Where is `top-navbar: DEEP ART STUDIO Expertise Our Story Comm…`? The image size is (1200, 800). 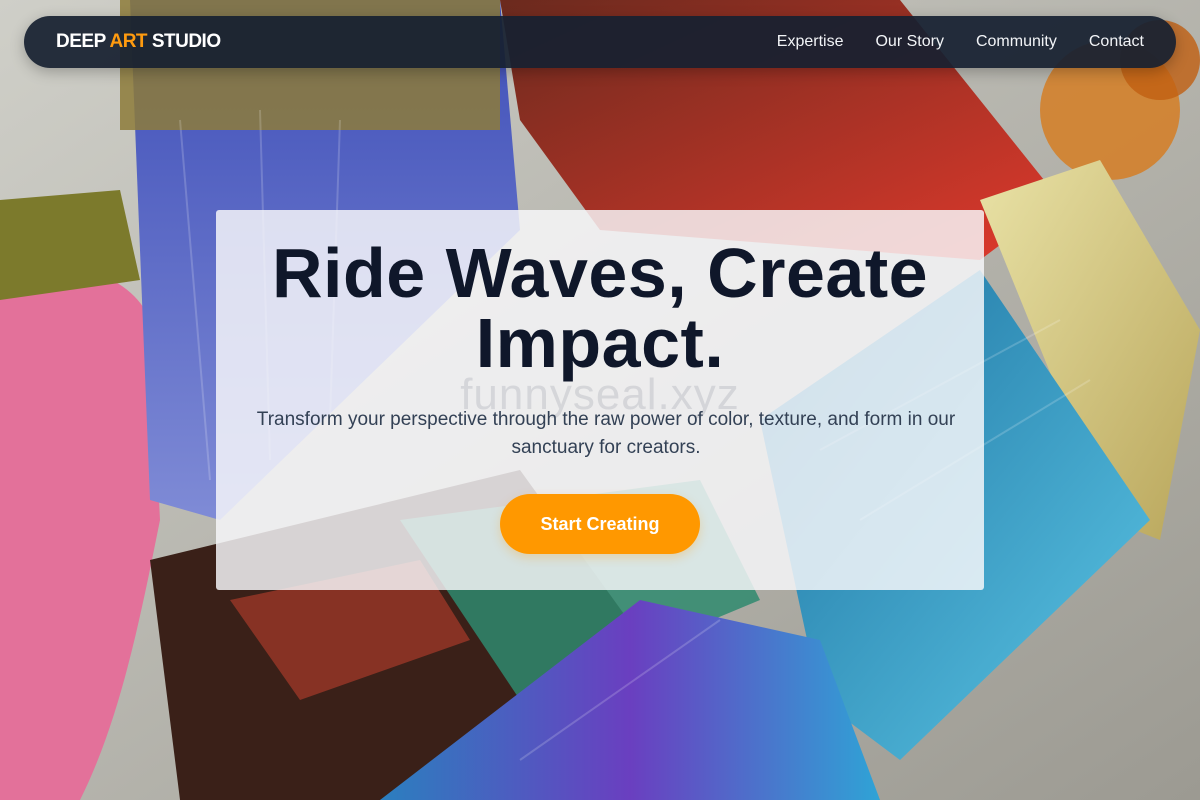 top-navbar: DEEP ART STUDIO Expertise Our Story Comm… is located at coordinates (600, 42).